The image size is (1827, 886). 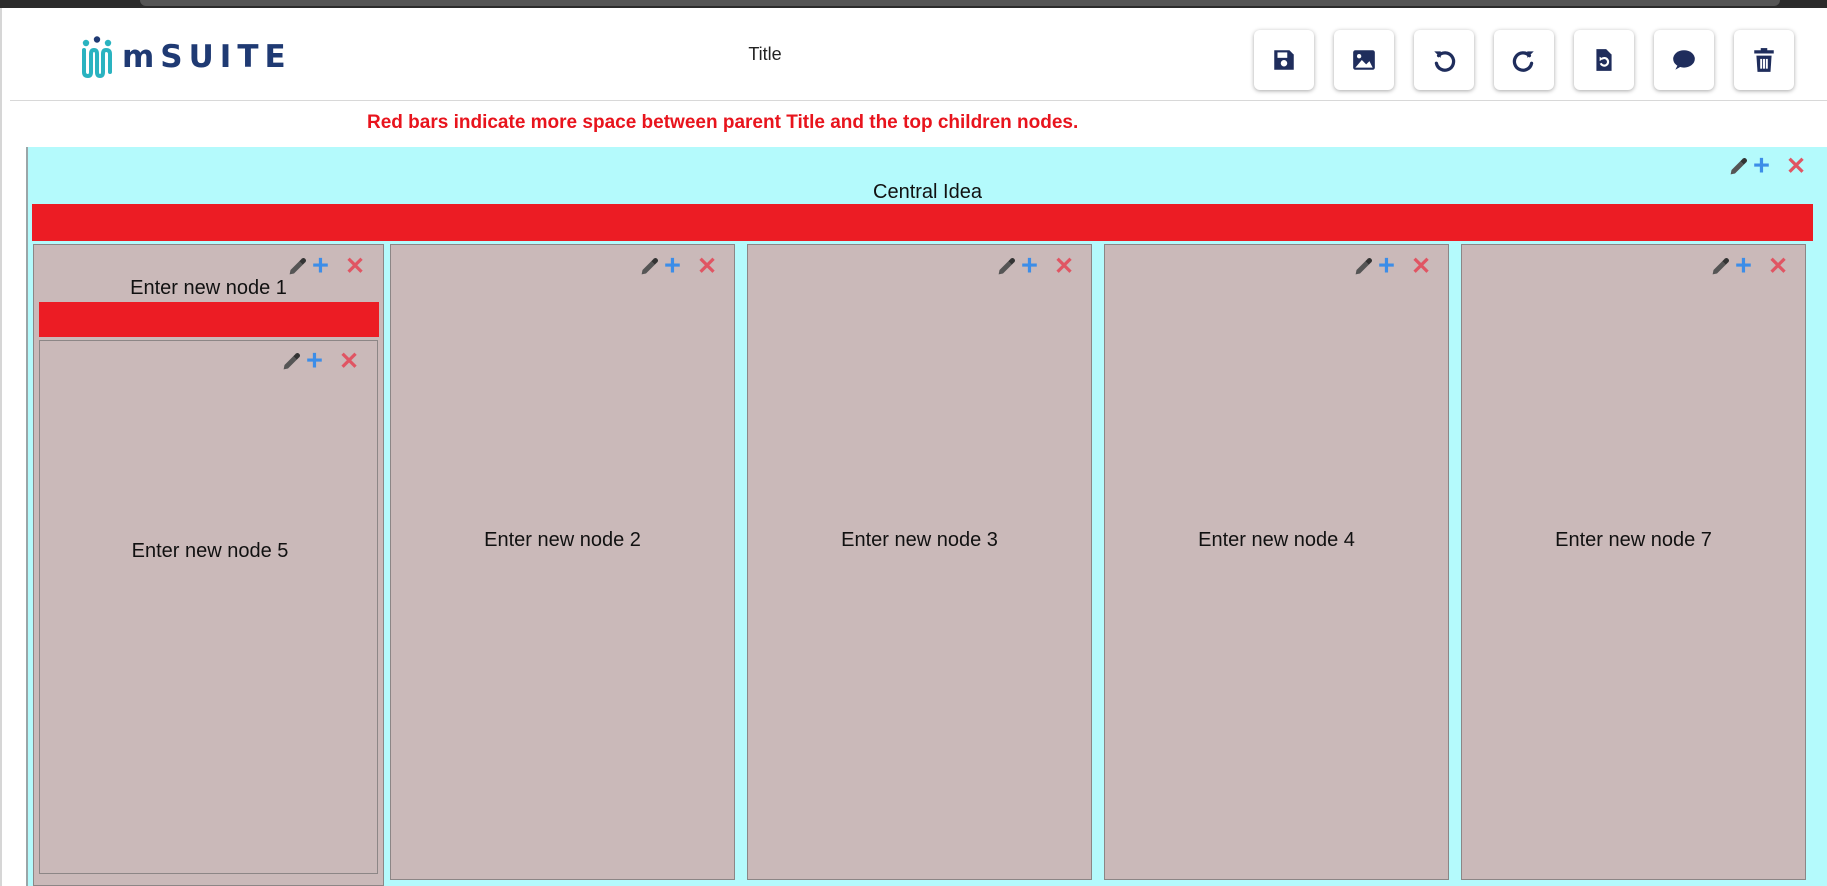 What do you see at coordinates (1633, 562) in the screenshot?
I see `child-node-7: + ✕ Enter new node 7` at bounding box center [1633, 562].